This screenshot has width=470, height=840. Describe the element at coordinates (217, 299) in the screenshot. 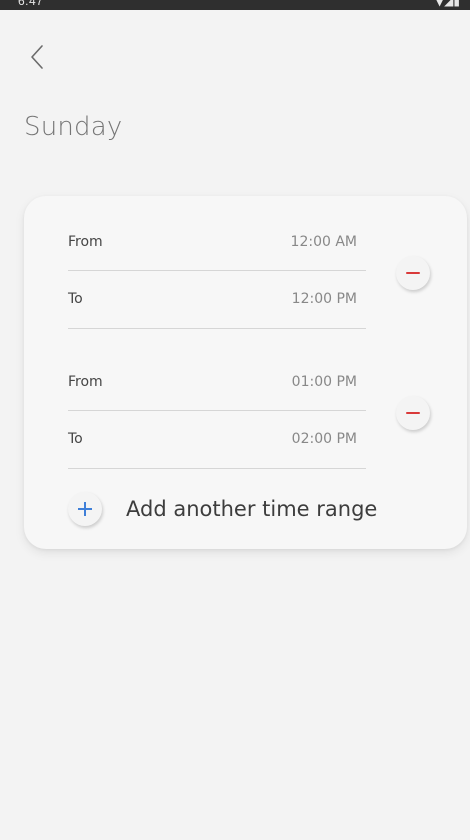

I see `range-1-to-row: To 12:00 PM` at that location.